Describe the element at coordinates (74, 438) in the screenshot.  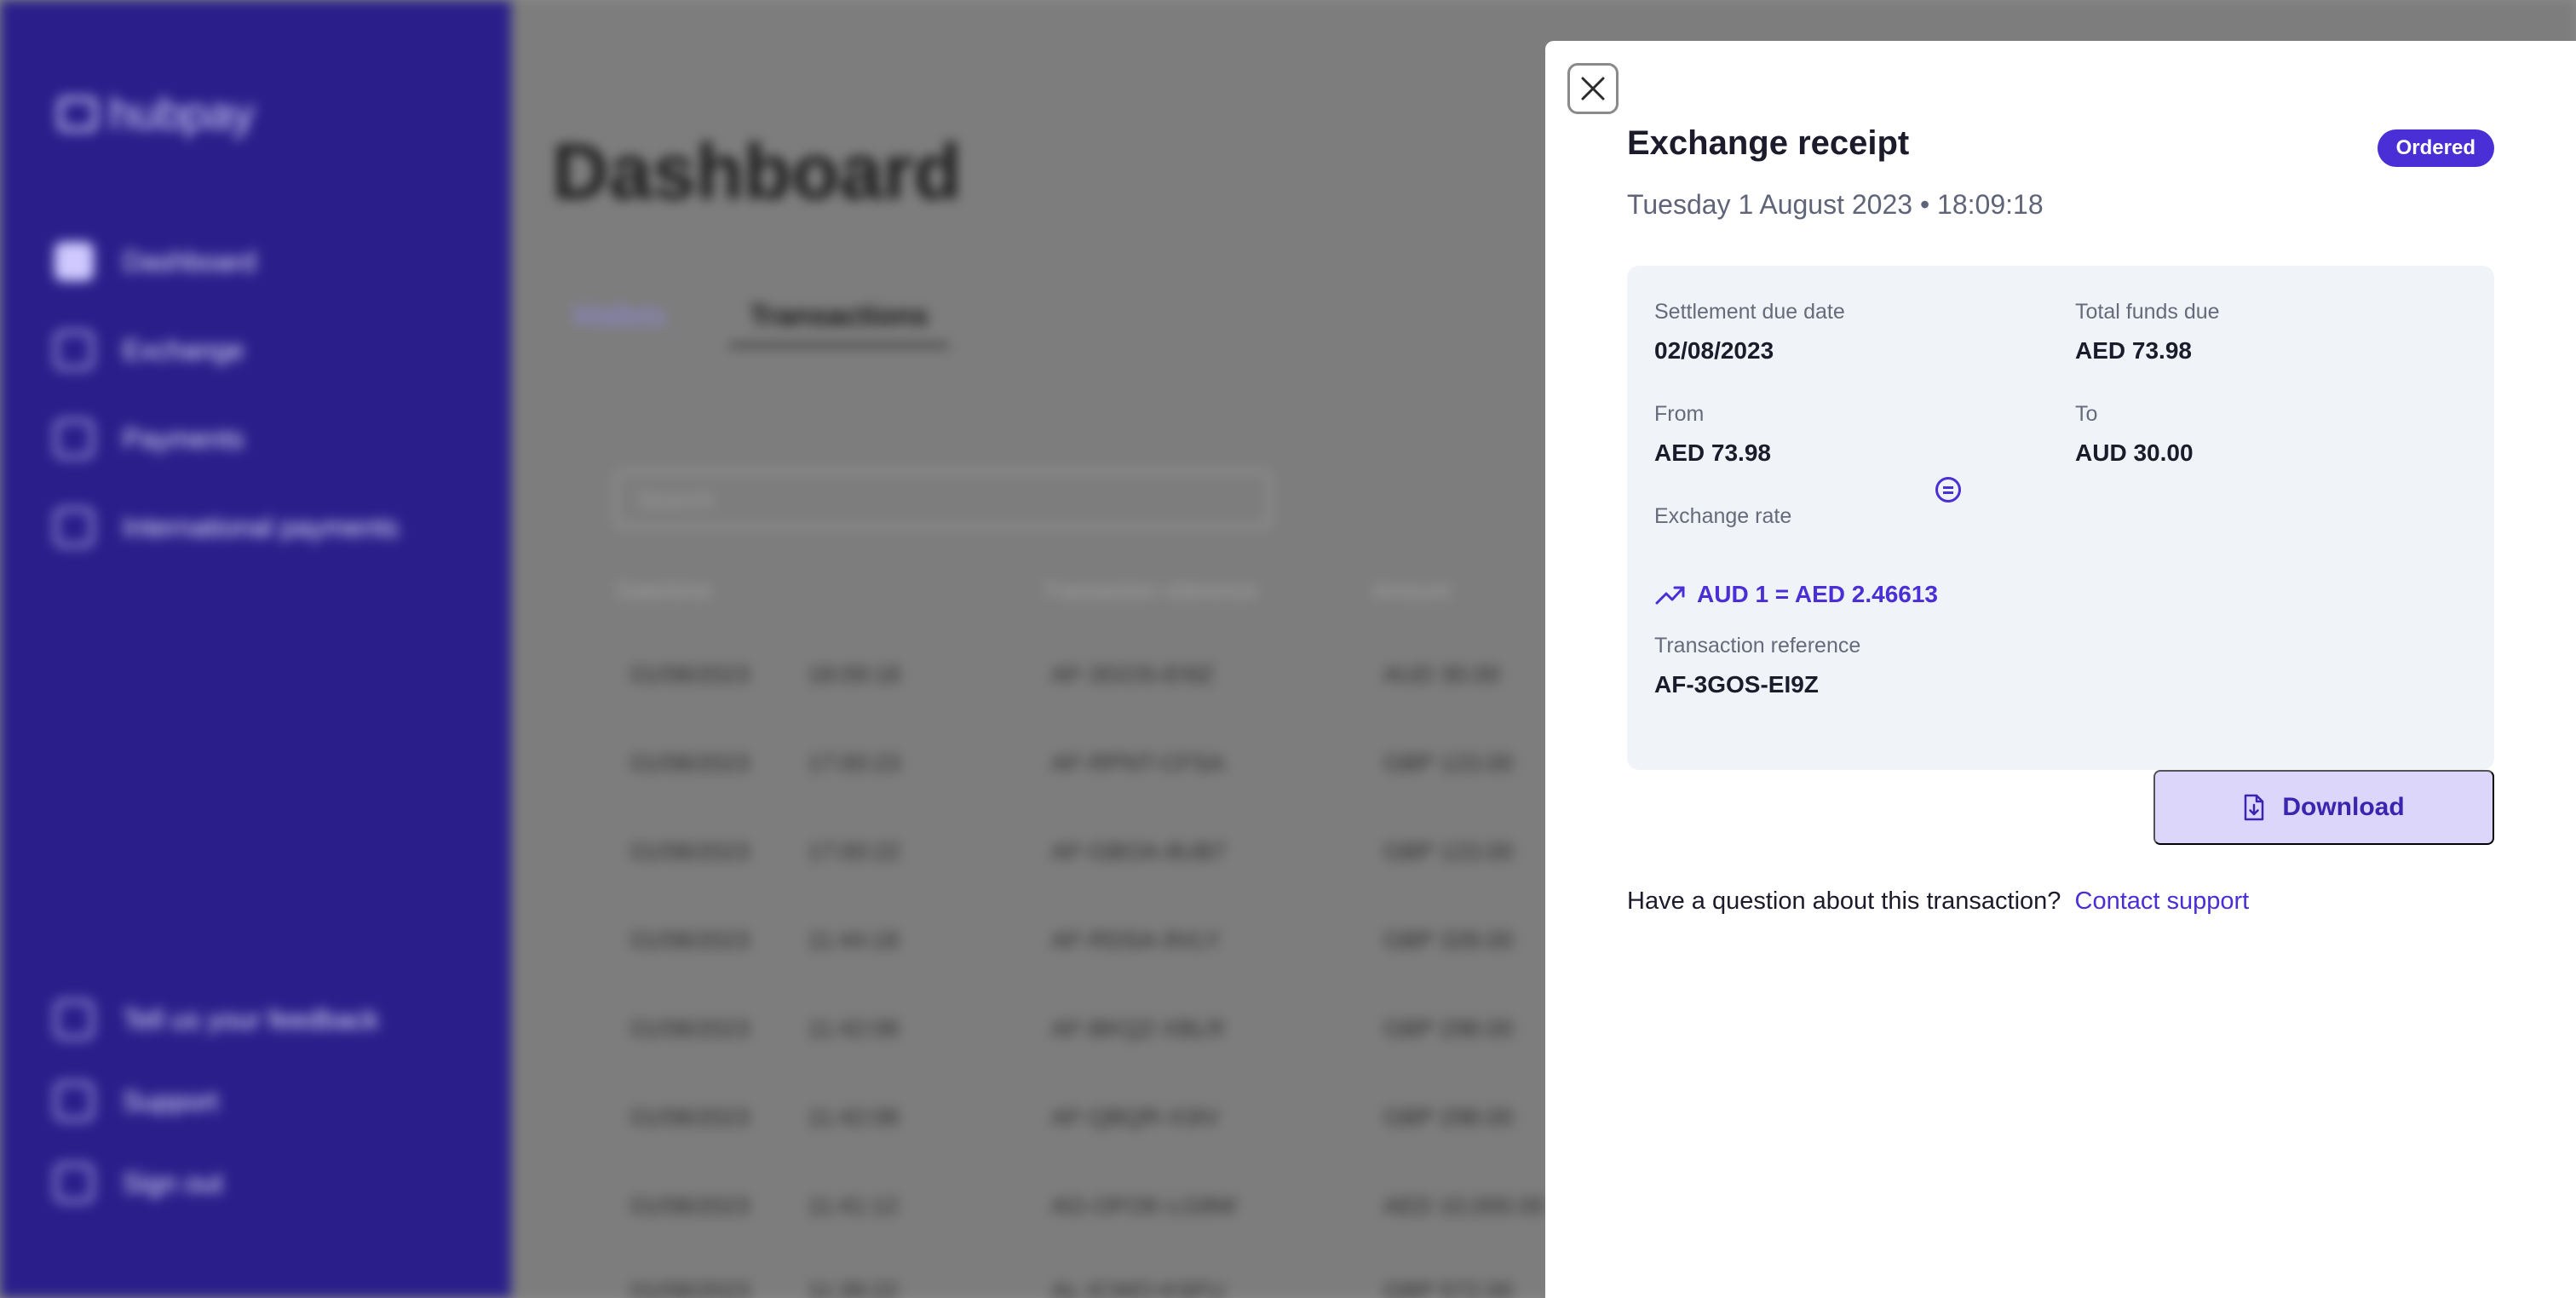
I see `payments-icon` at that location.